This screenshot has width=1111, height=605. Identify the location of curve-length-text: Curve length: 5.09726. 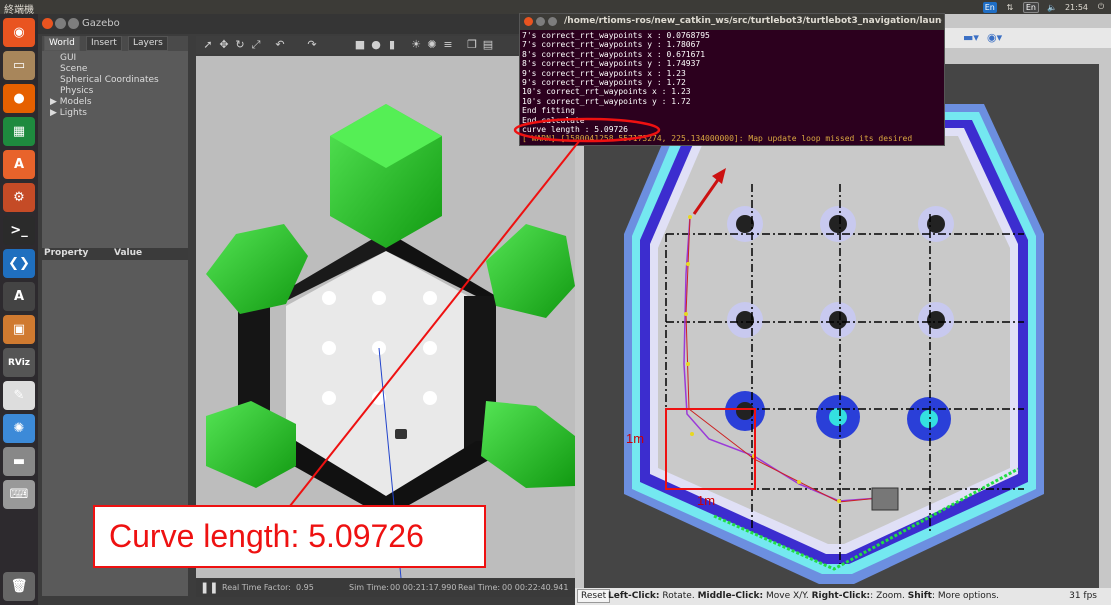
(266, 536).